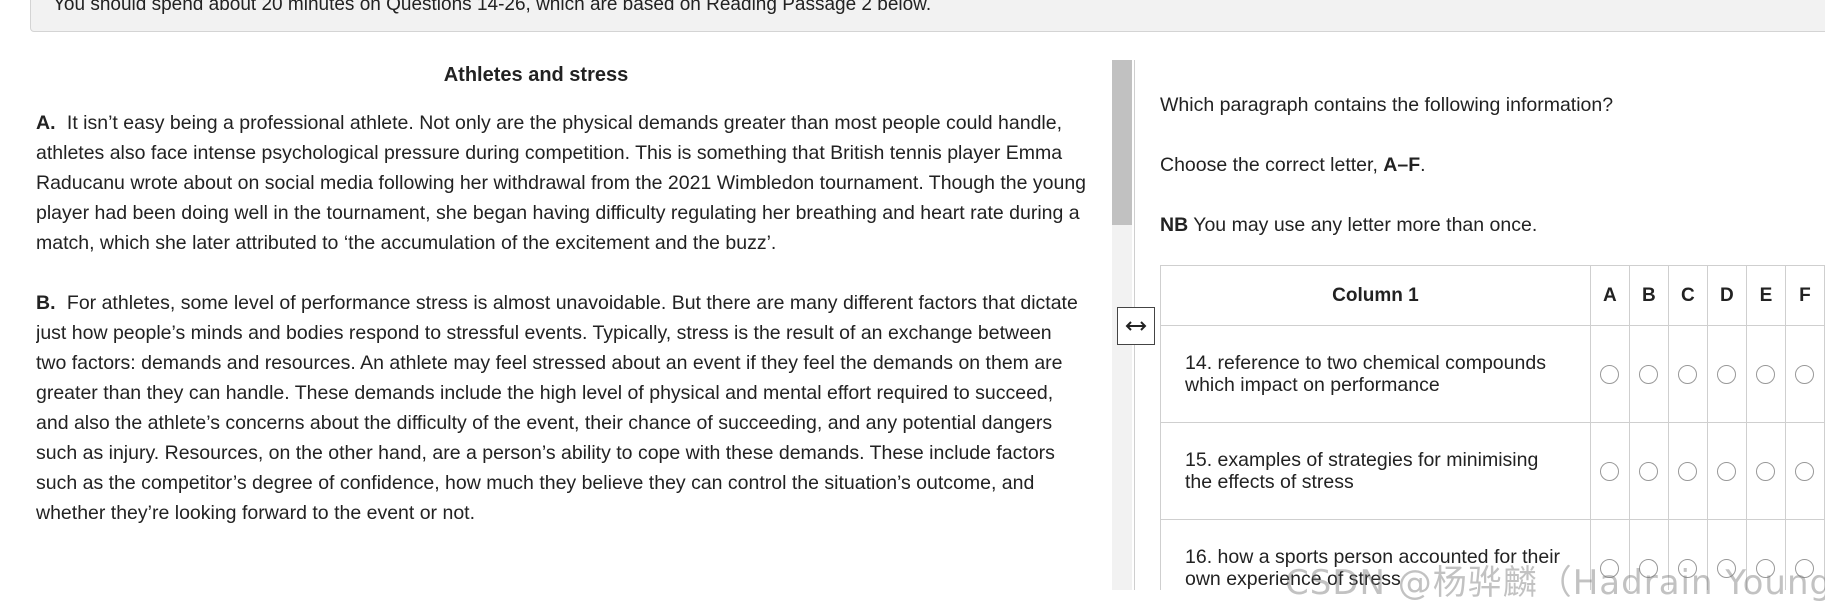 The height and width of the screenshot is (615, 1825). What do you see at coordinates (1375, 295) in the screenshot?
I see `column1-header: Column 1` at bounding box center [1375, 295].